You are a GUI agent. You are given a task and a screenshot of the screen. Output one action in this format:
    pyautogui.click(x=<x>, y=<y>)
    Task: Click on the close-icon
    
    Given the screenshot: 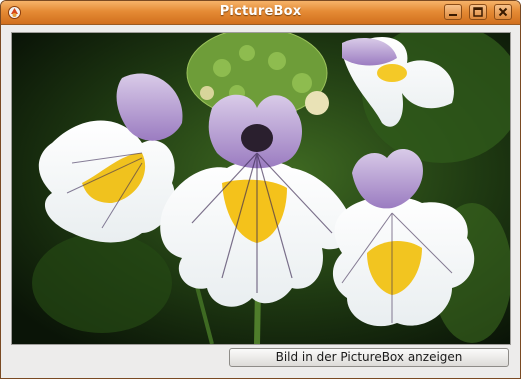 What is the action you would take?
    pyautogui.click(x=503, y=12)
    